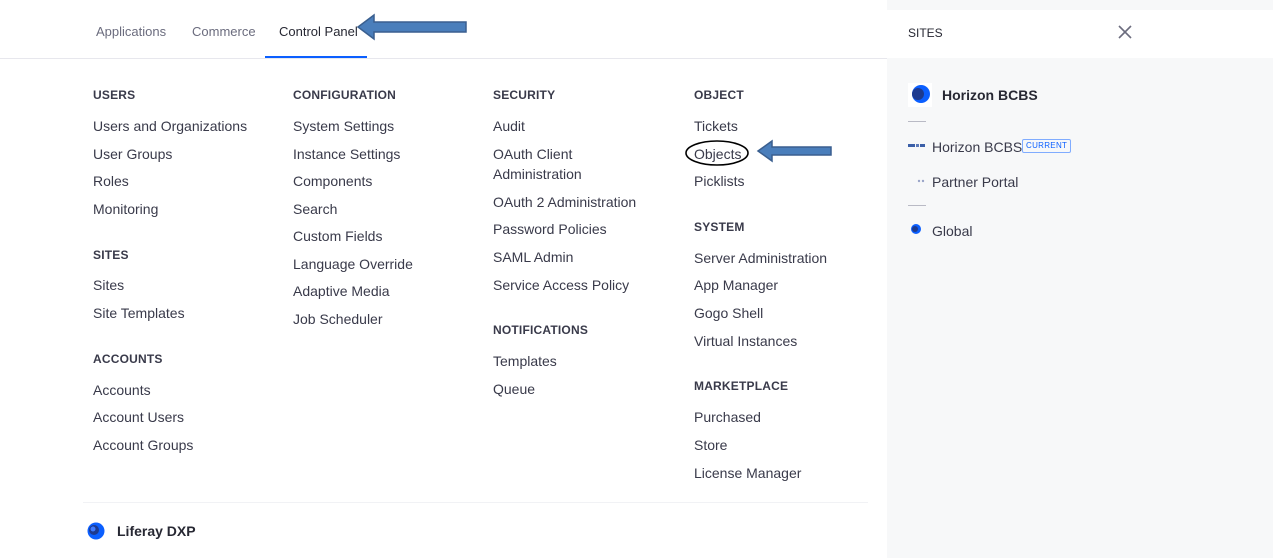 The width and height of the screenshot is (1273, 558). What do you see at coordinates (541, 330) in the screenshot?
I see `section-title-notifications: NOTIFICATIONS` at bounding box center [541, 330].